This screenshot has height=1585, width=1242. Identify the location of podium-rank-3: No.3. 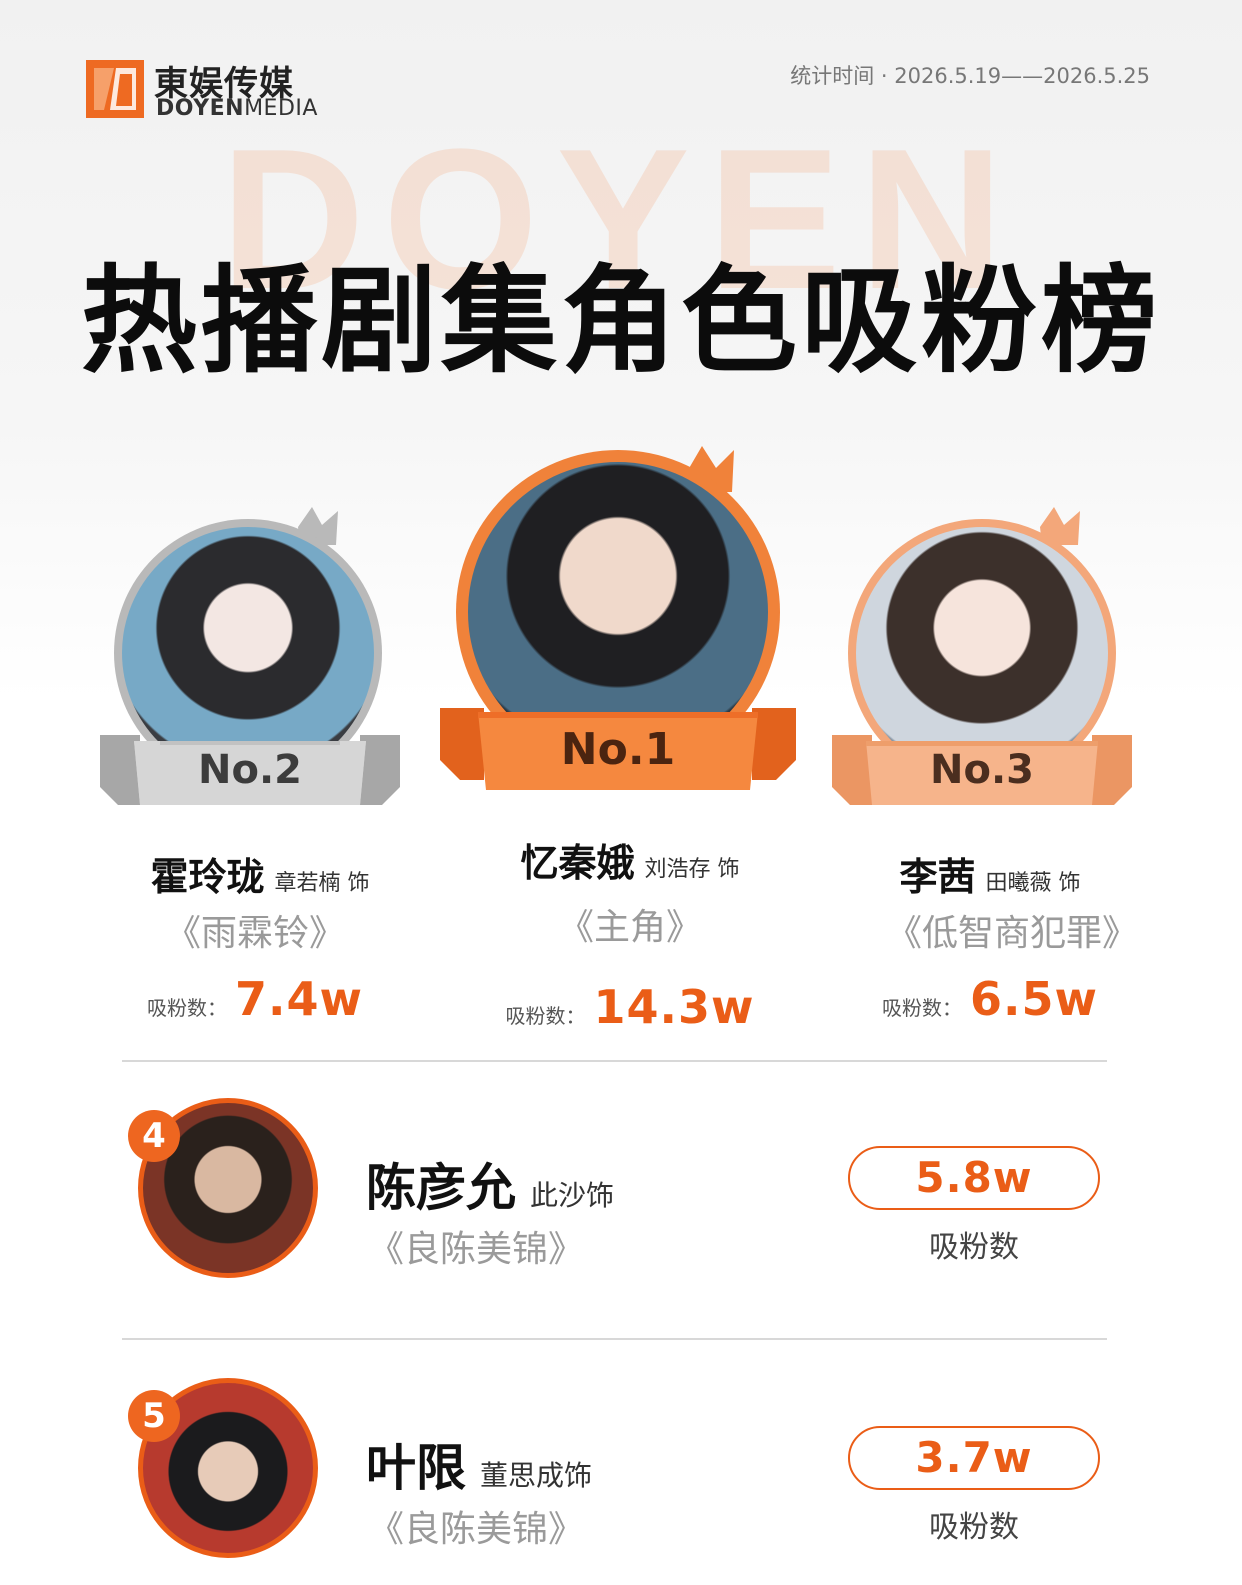
(982, 660).